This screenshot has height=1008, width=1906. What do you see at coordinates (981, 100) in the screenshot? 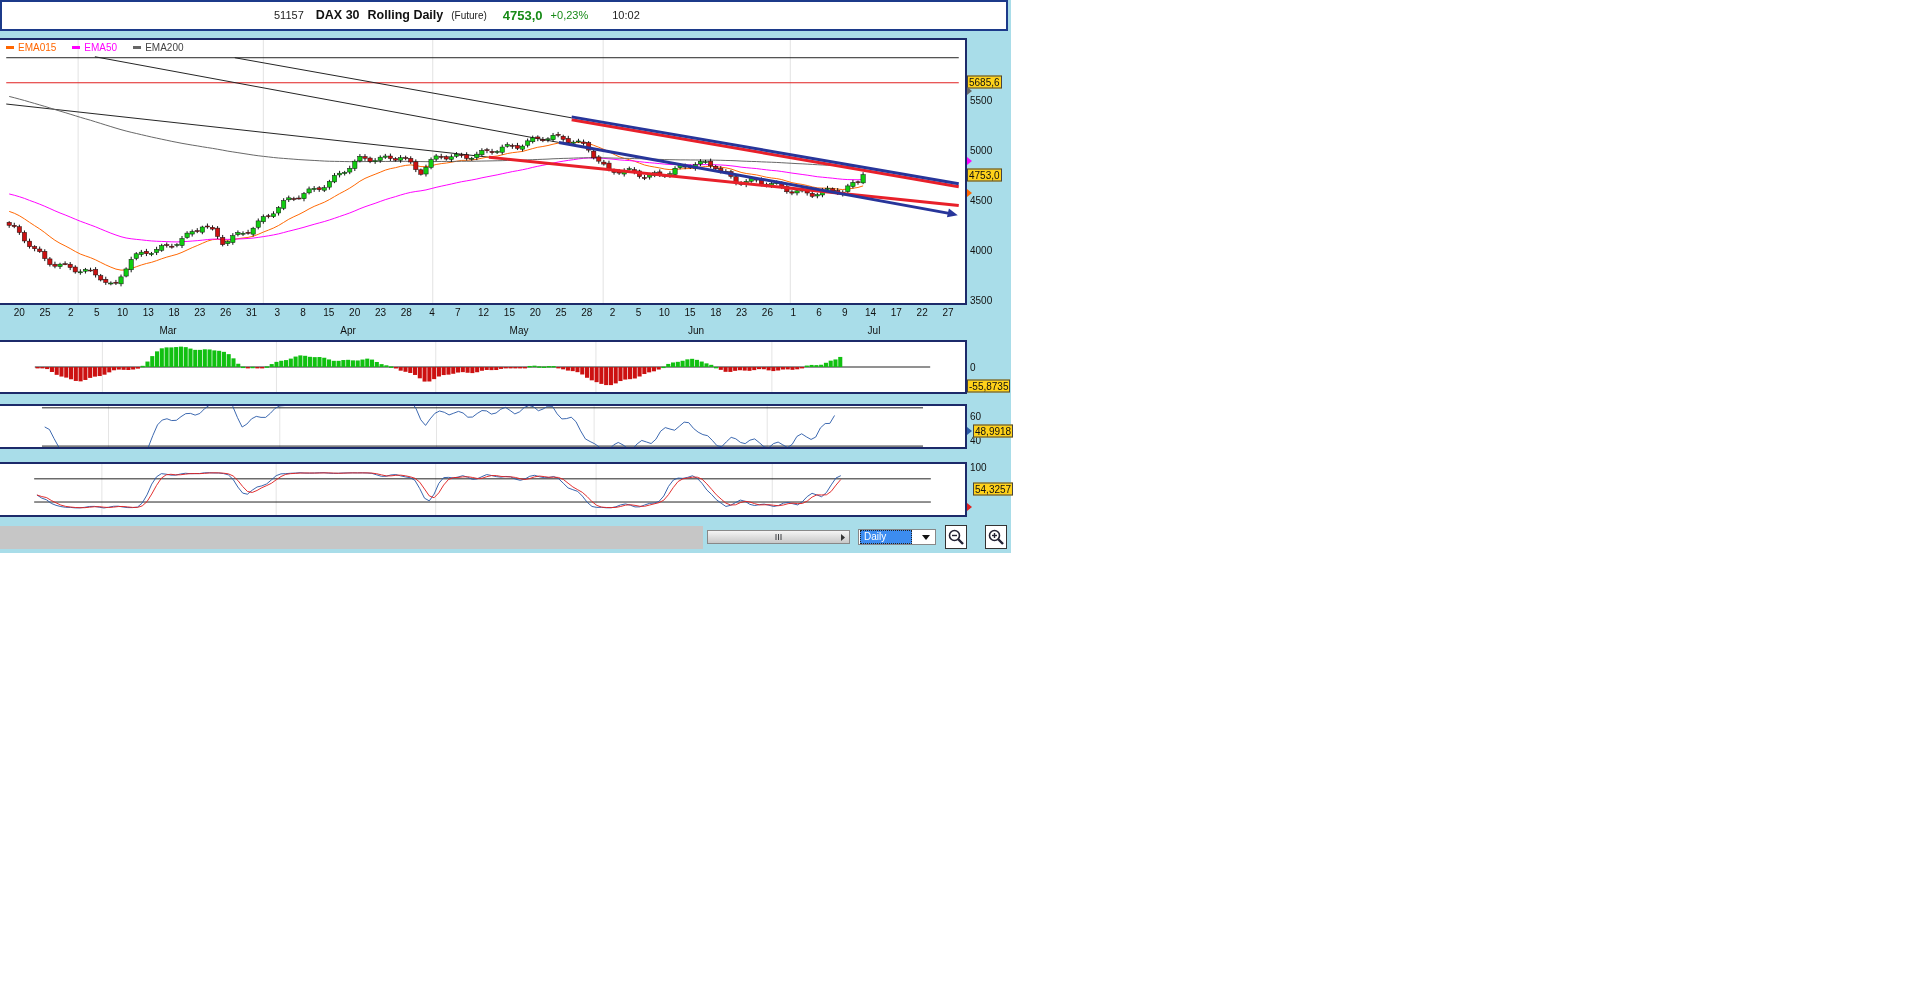
I see `axis-label: 5500` at bounding box center [981, 100].